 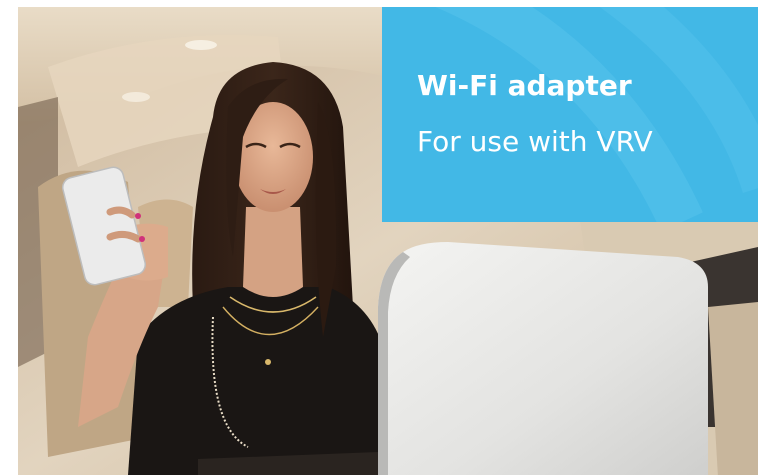 What do you see at coordinates (524, 85) in the screenshot?
I see `product-title: Wi-Fi adapter` at bounding box center [524, 85].